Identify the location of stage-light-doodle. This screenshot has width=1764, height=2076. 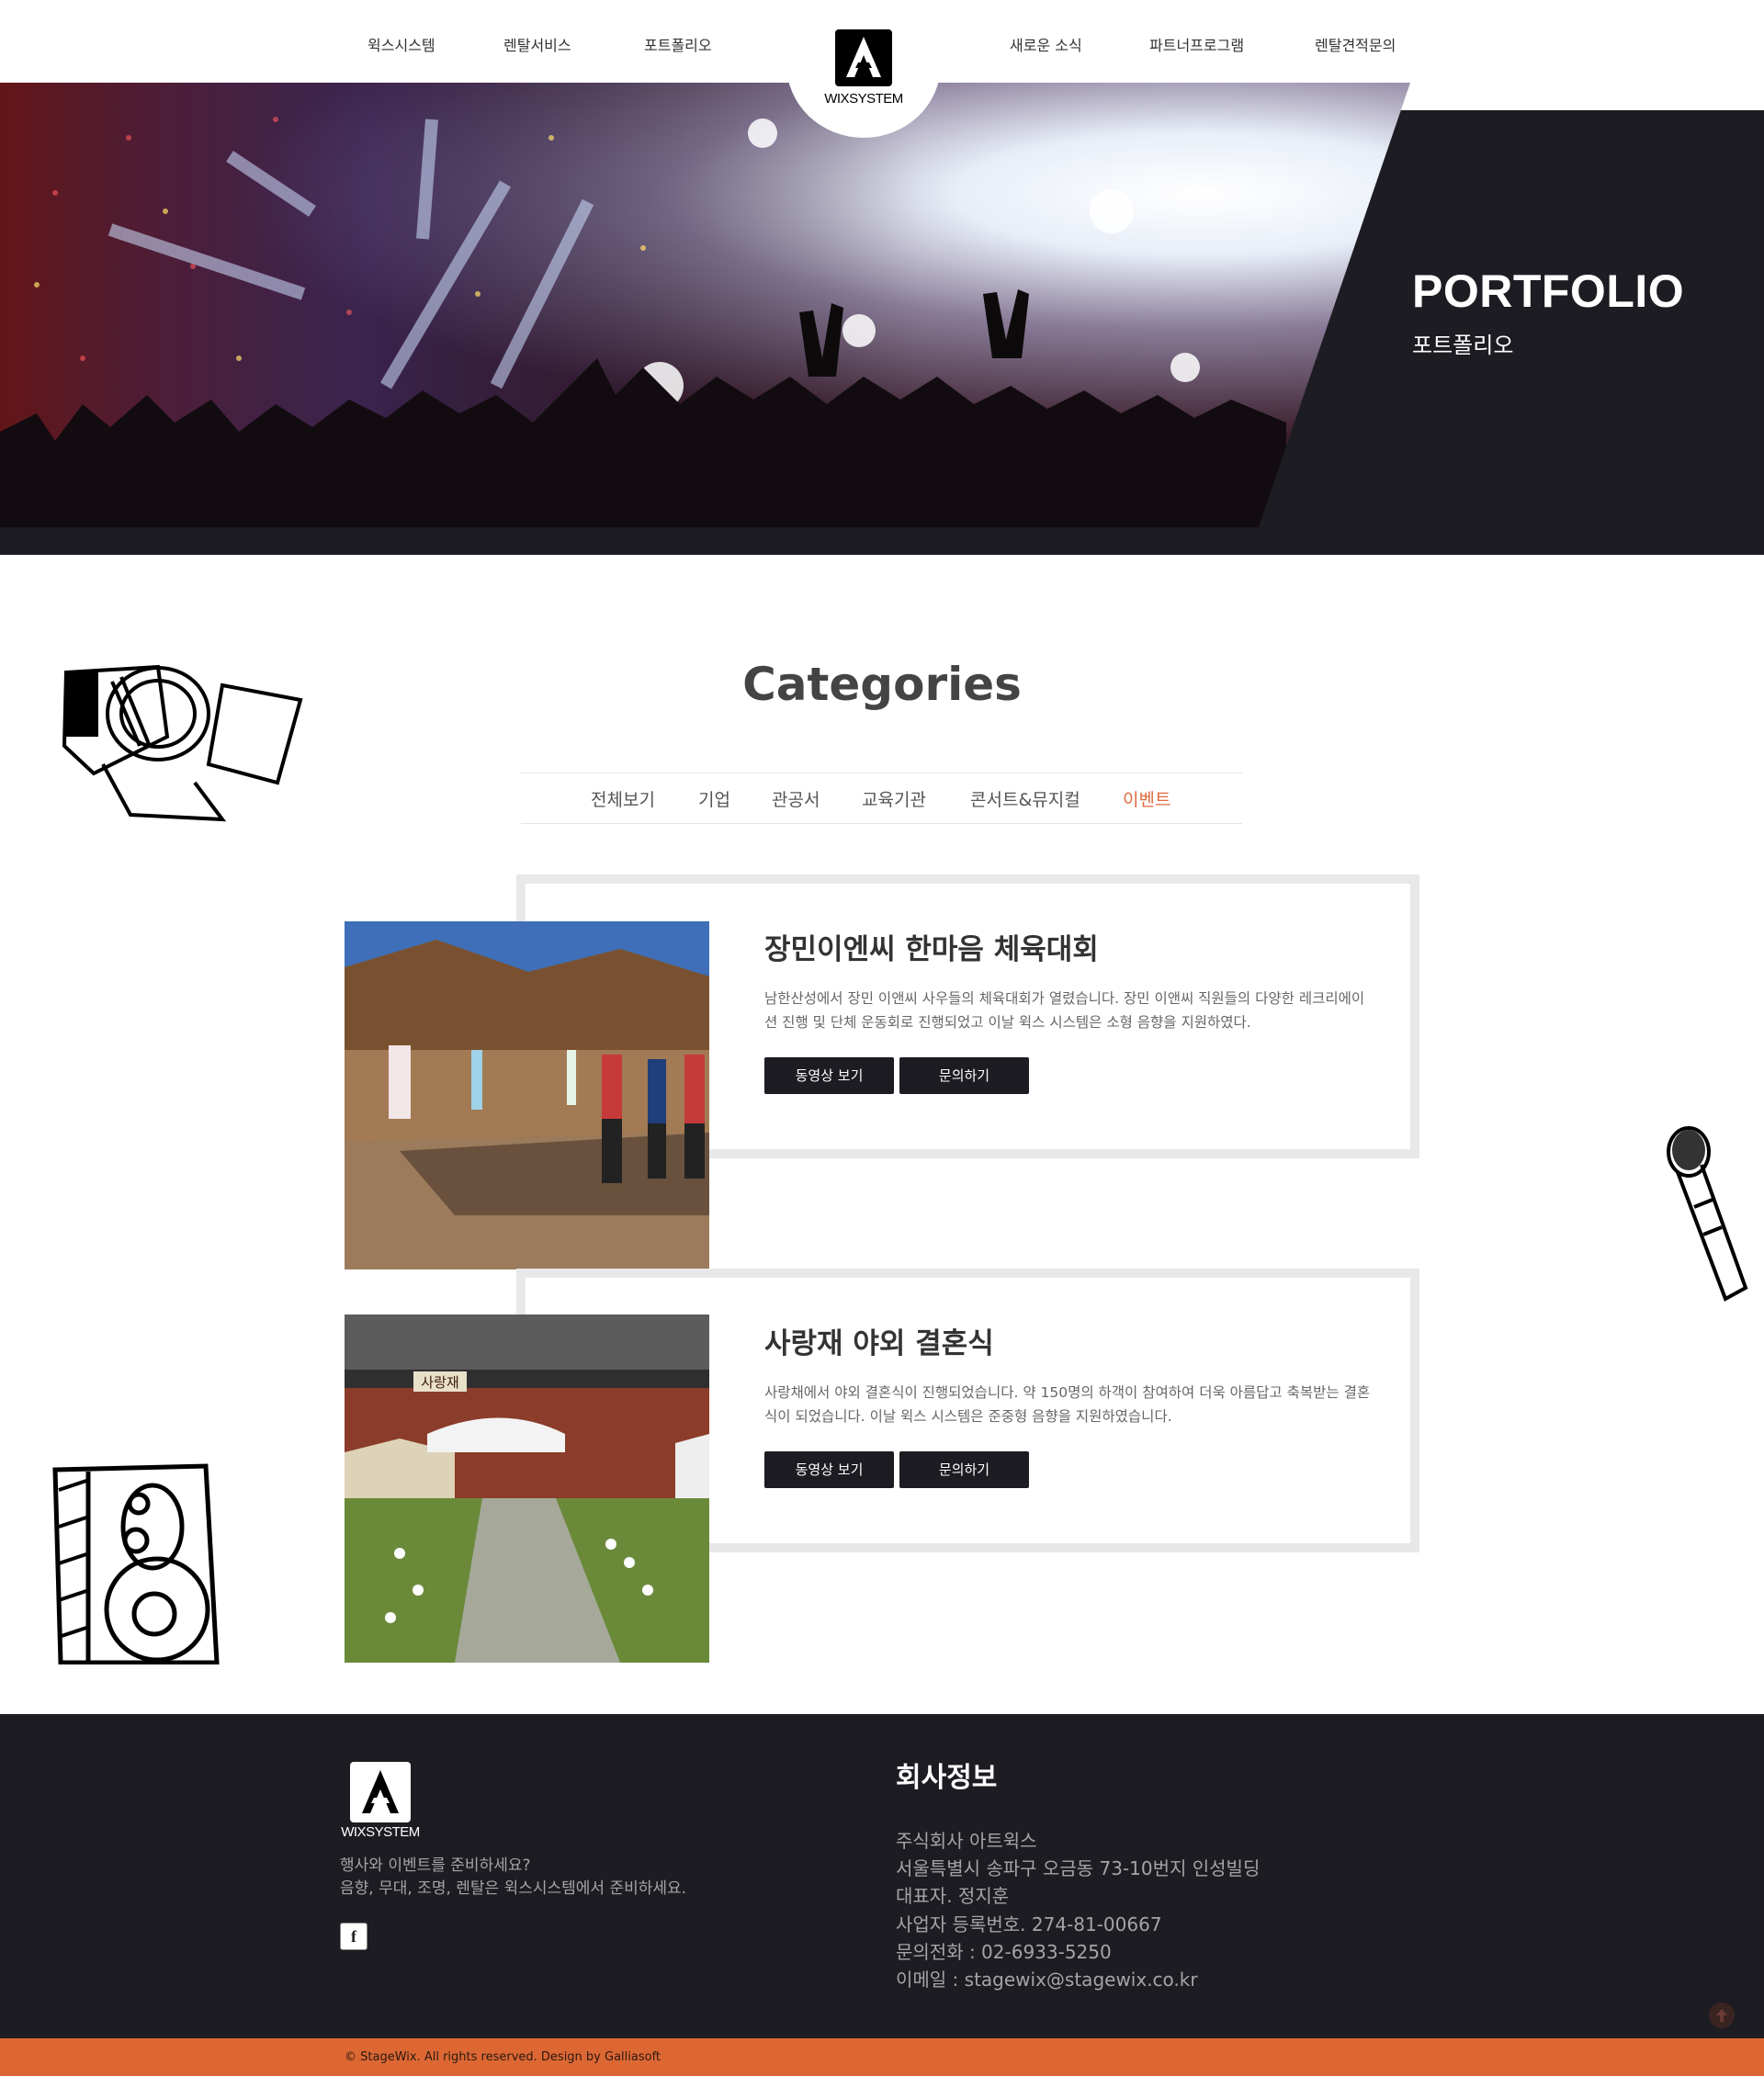
(181, 745).